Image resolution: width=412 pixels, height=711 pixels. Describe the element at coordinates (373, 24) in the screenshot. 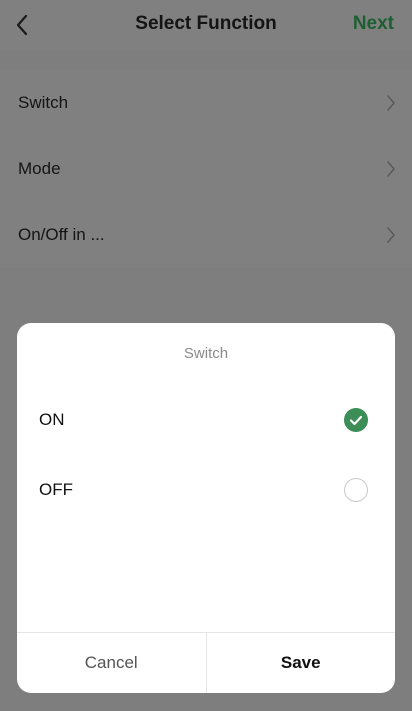

I see `next-button: Next` at that location.